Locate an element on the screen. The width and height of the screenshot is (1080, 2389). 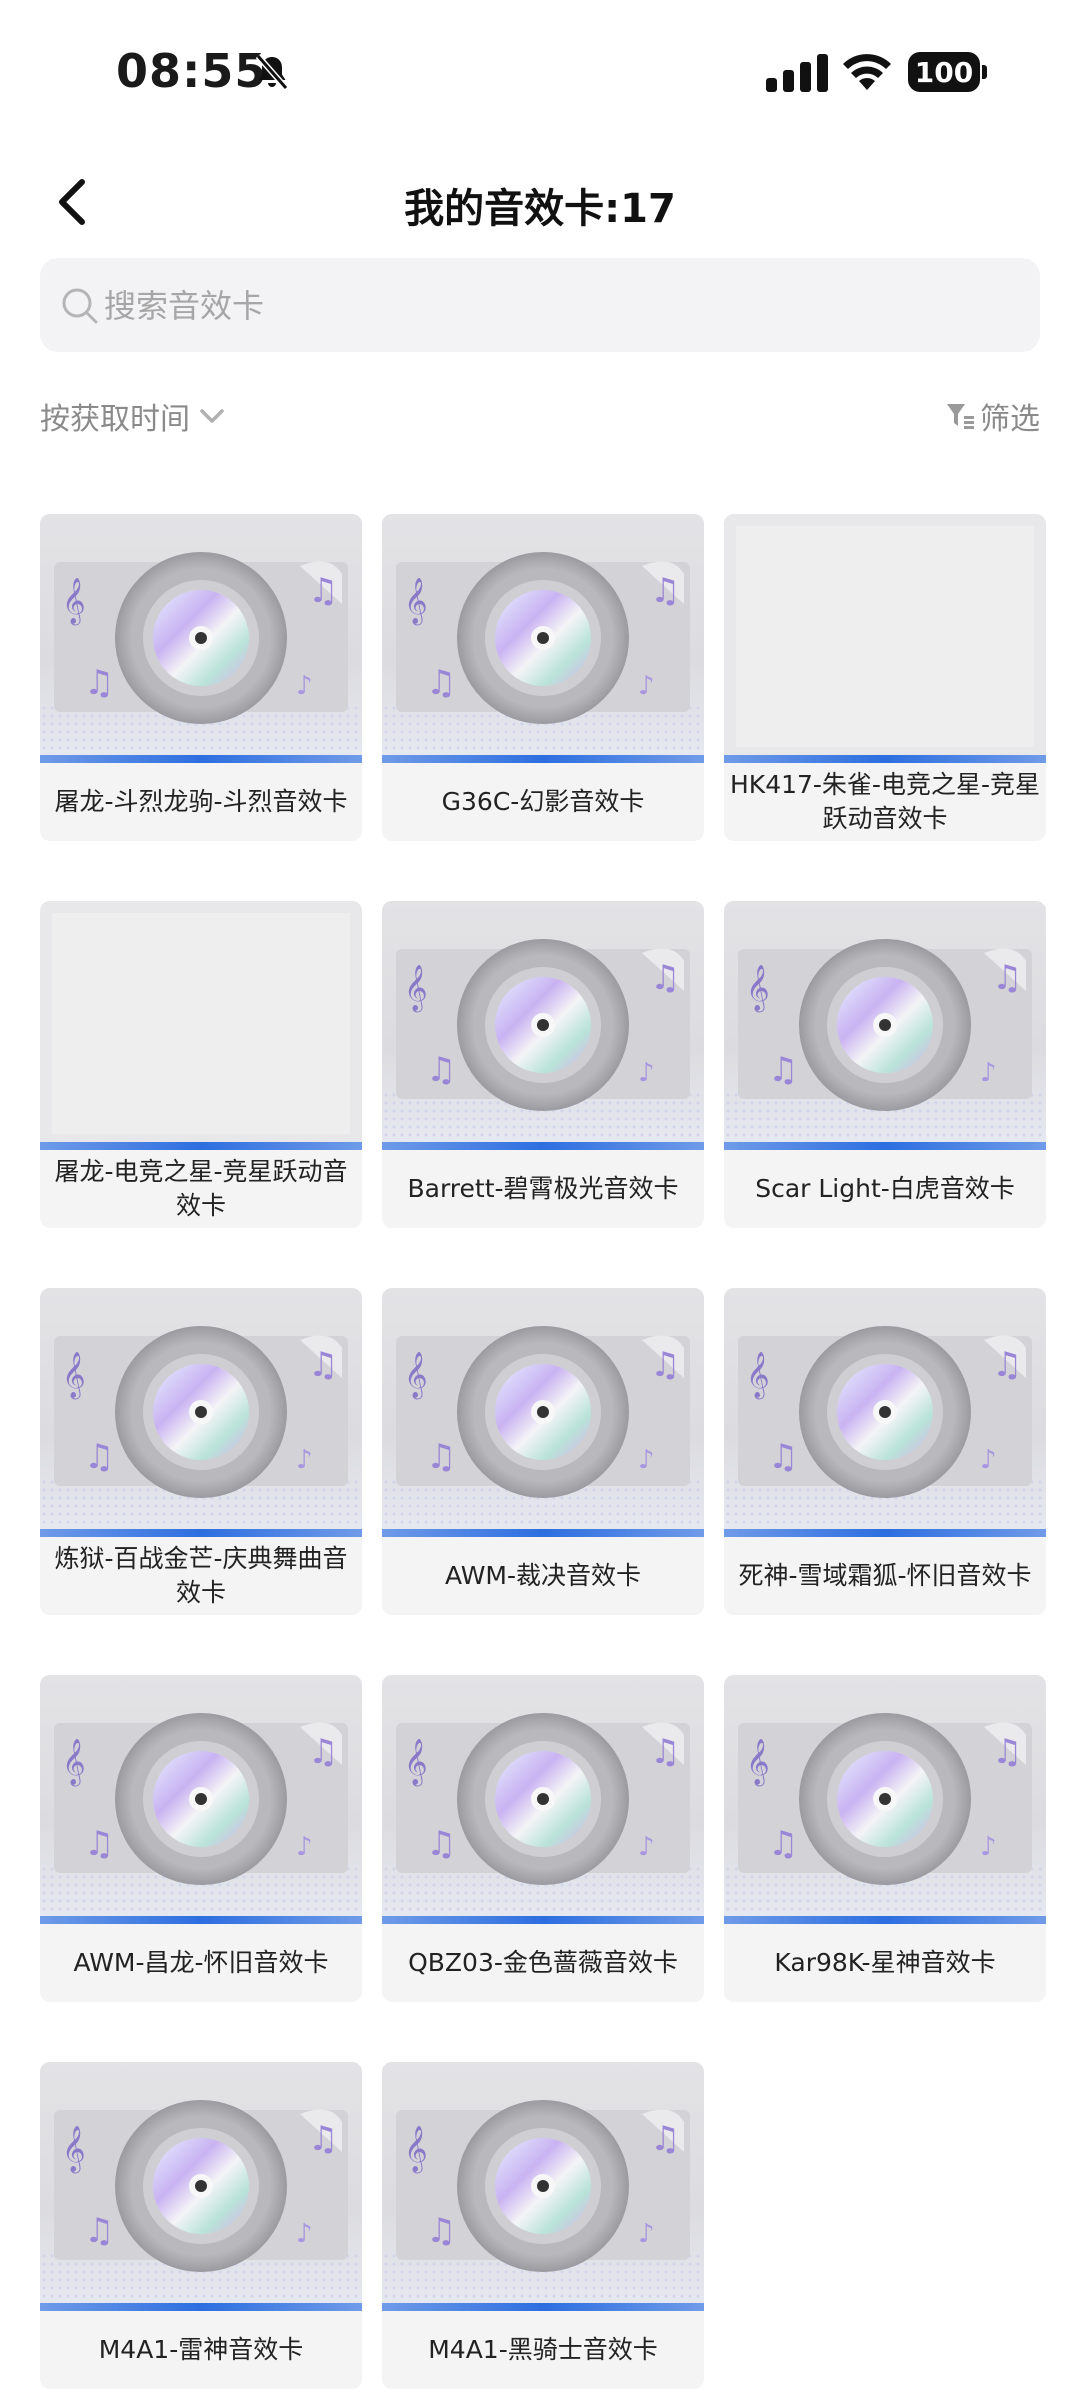
filter-button: 筛选 is located at coordinates (992, 416).